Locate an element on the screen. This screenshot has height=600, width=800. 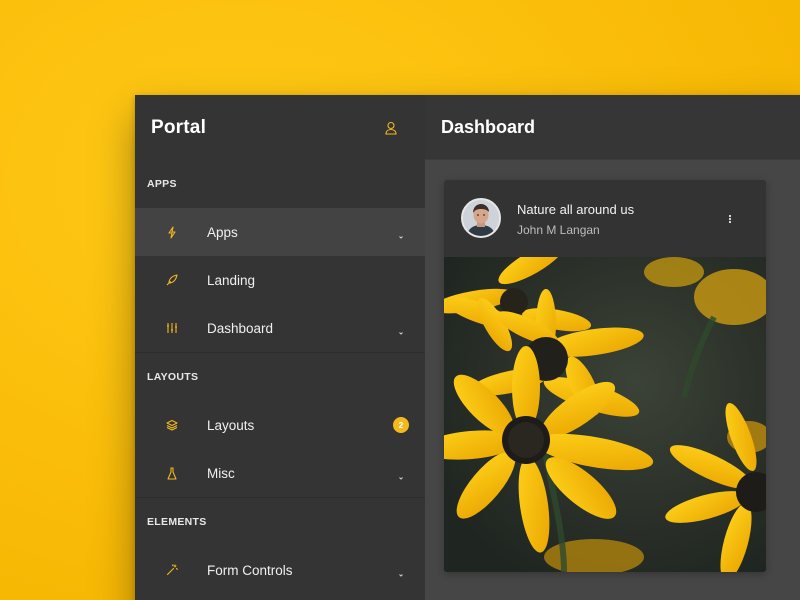
page-title: Dashboard is located at coordinates (488, 126).